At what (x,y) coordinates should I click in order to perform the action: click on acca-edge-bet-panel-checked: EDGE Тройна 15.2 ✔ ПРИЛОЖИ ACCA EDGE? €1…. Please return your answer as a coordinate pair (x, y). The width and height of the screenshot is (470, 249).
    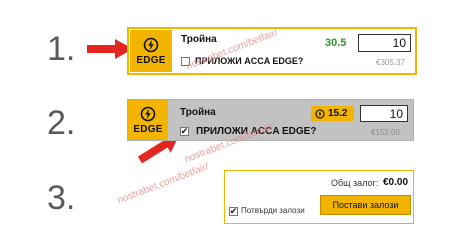
    Looking at the image, I should click on (270, 120).